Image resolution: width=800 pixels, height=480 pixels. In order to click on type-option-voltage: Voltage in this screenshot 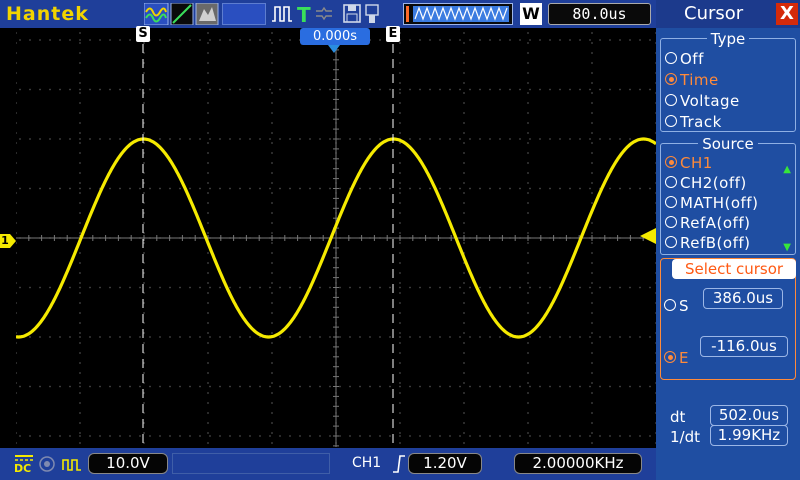, I will do `click(702, 101)`.